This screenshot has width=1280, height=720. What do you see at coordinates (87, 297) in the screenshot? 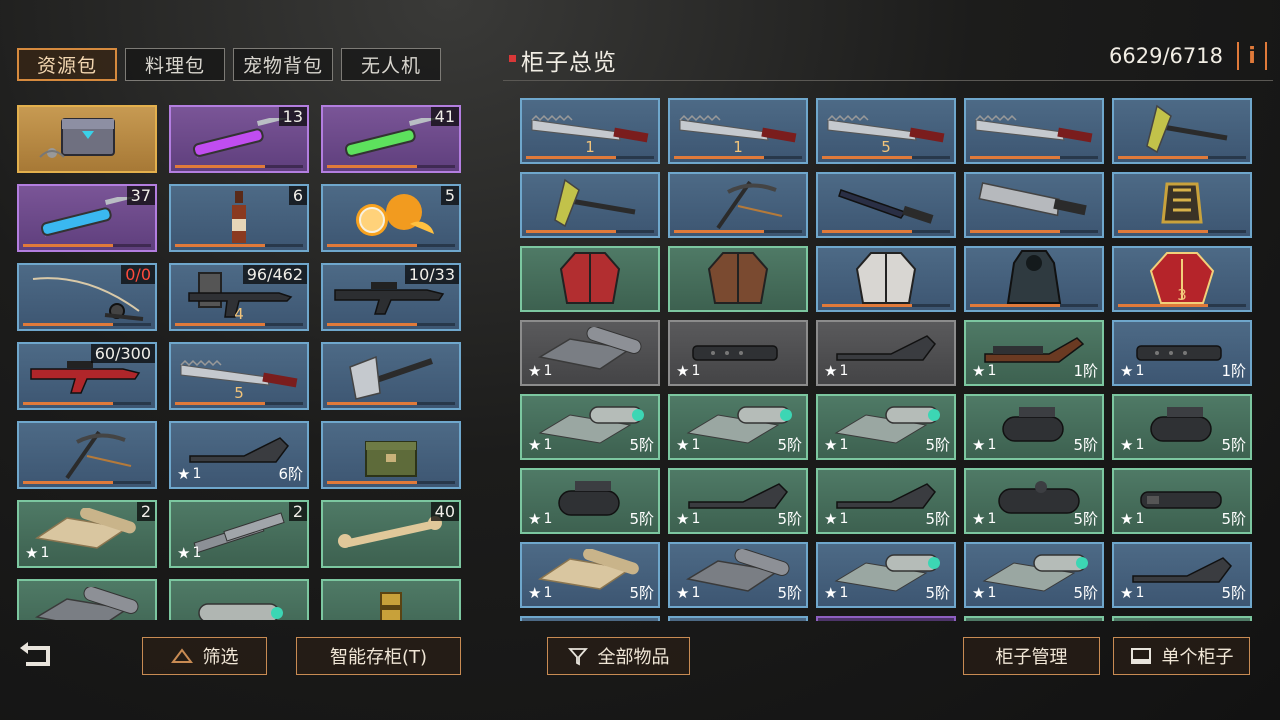
I see `left-item-slot: 0/0` at bounding box center [87, 297].